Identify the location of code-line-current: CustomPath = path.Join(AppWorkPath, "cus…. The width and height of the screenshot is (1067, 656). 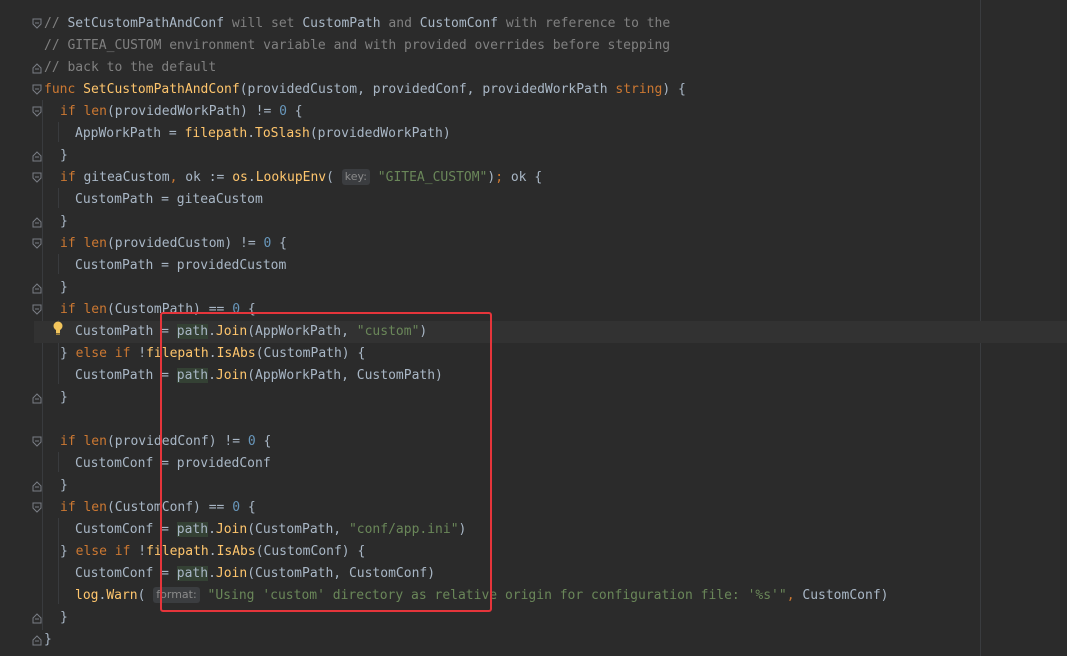
(550, 332).